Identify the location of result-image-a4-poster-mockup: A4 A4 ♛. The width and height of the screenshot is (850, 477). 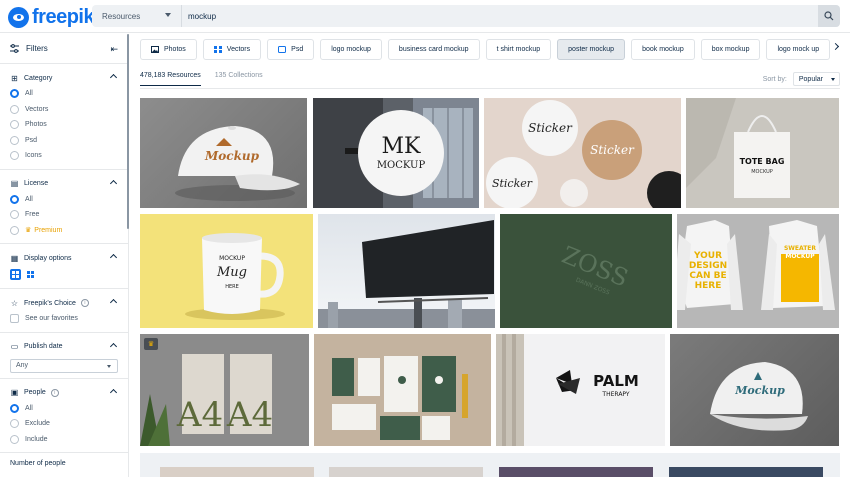
(224, 390).